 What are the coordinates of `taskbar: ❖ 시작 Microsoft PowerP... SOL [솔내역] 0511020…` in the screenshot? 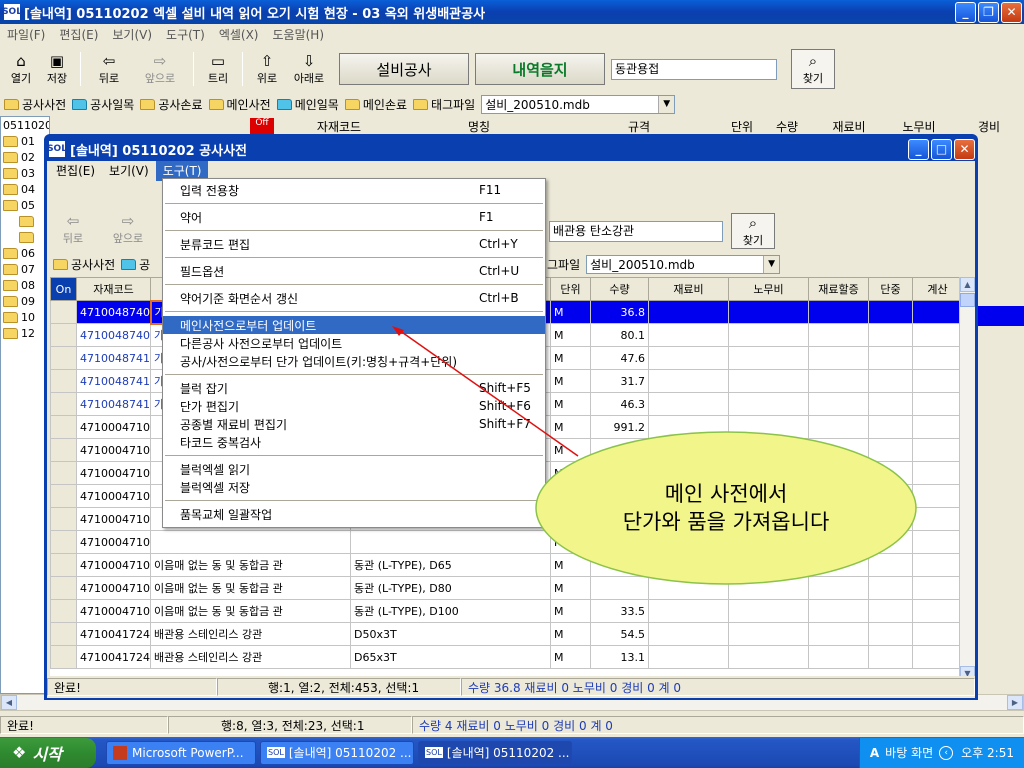 It's located at (512, 752).